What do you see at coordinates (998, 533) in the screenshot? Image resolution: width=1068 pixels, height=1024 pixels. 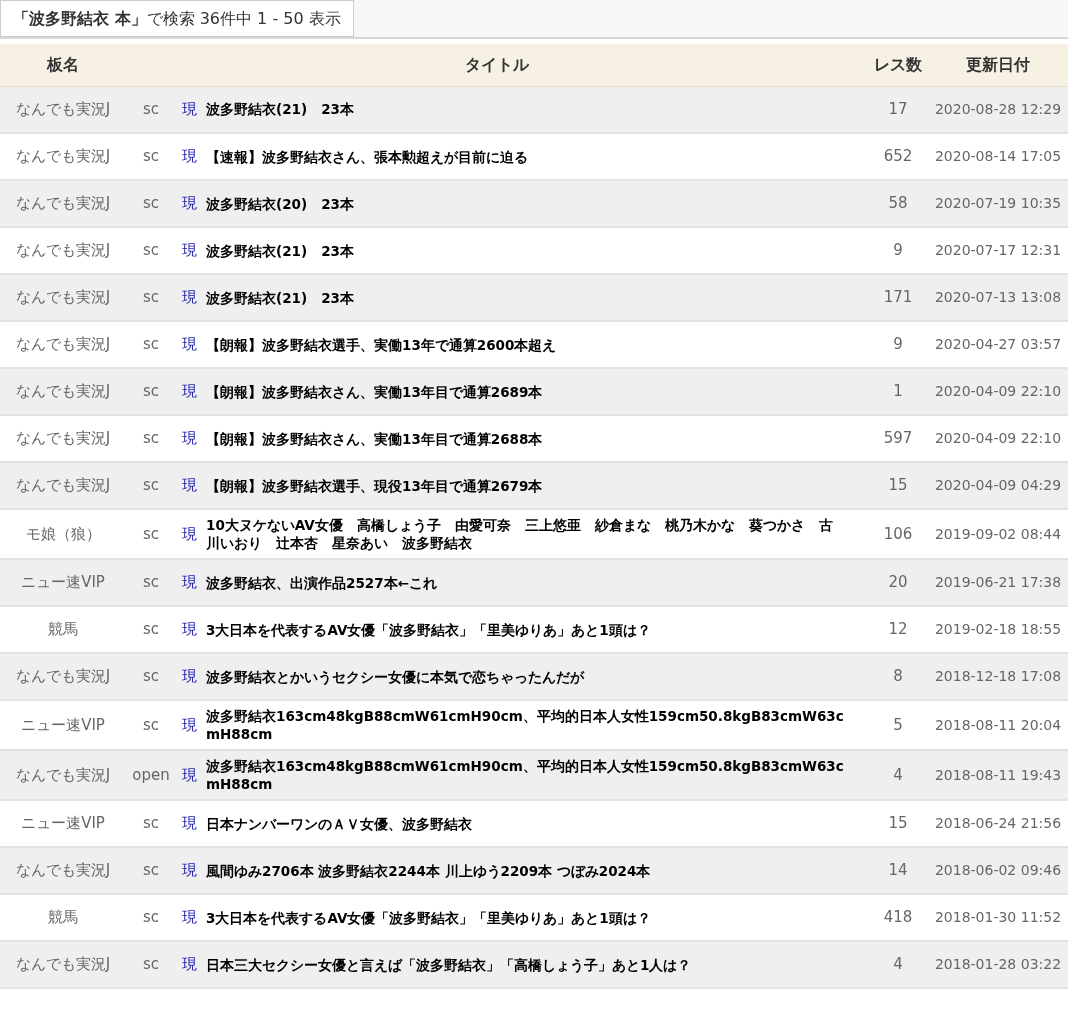 I see `updated-date: 2019-09-02 08:44` at bounding box center [998, 533].